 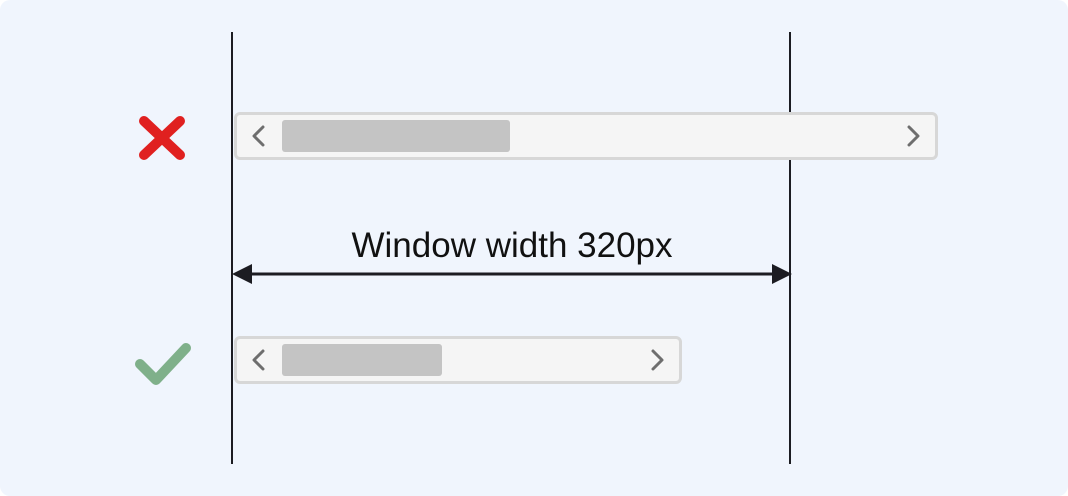 What do you see at coordinates (586, 136) in the screenshot?
I see `horizontal-scrollbar-too-wide` at bounding box center [586, 136].